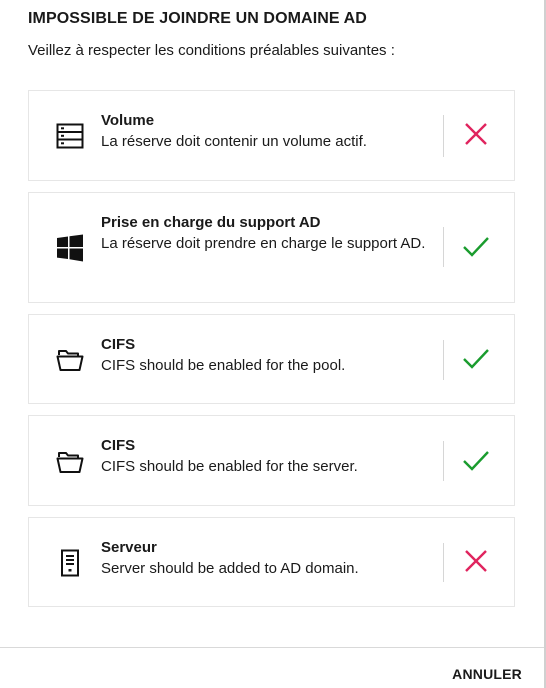  What do you see at coordinates (211, 222) in the screenshot?
I see `requirement-name: Prise en charge du support AD` at bounding box center [211, 222].